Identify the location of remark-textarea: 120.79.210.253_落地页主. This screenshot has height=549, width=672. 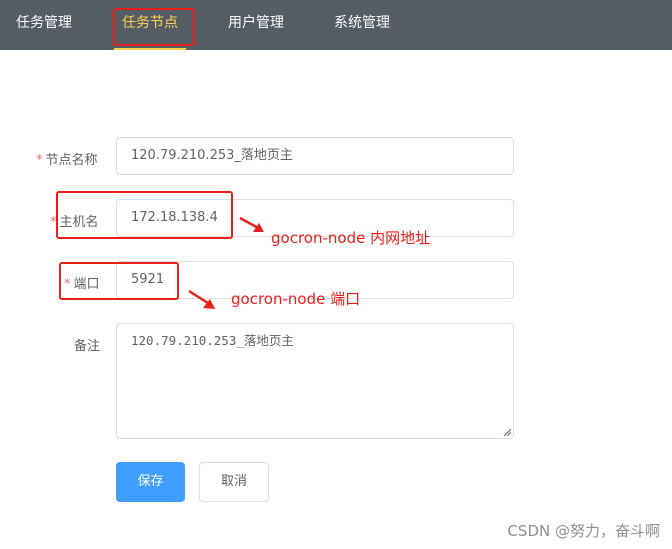
(315, 381).